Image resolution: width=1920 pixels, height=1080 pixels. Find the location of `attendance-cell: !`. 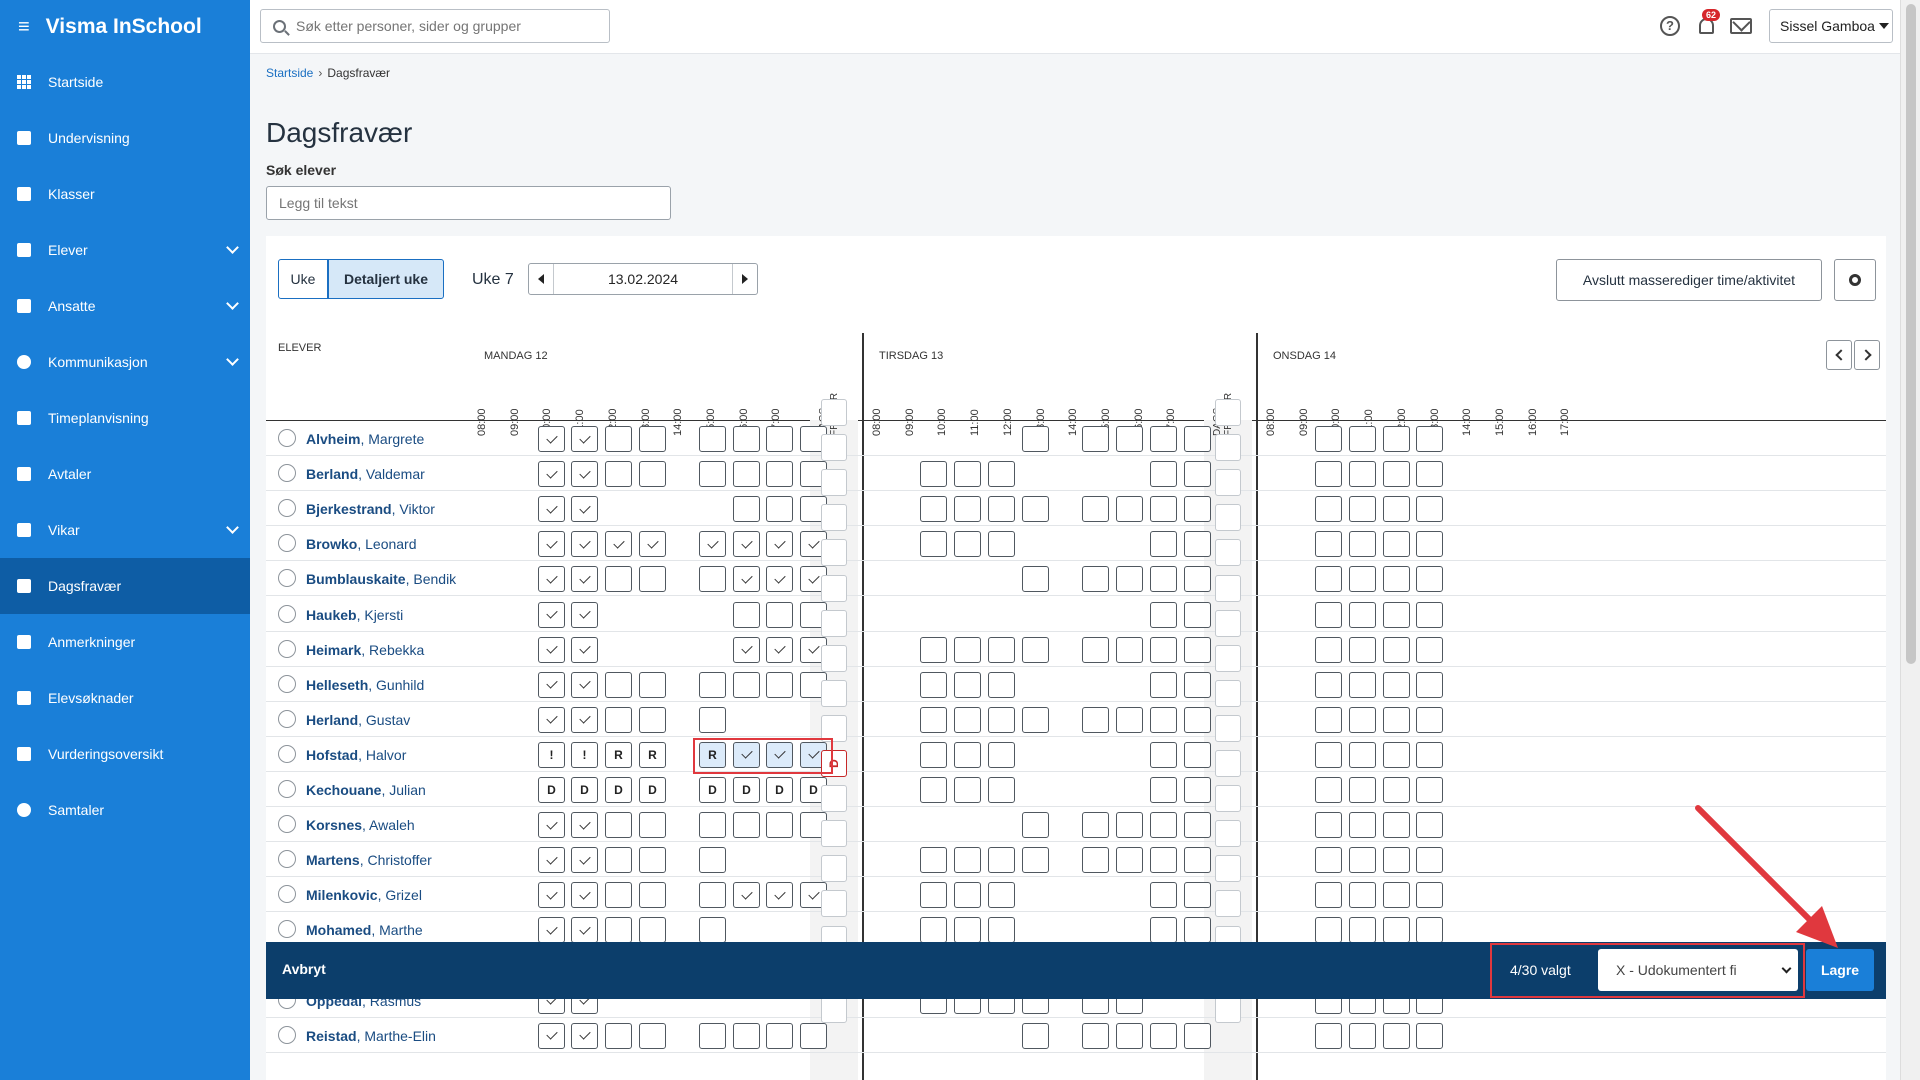

attendance-cell: ! is located at coordinates (551, 754).